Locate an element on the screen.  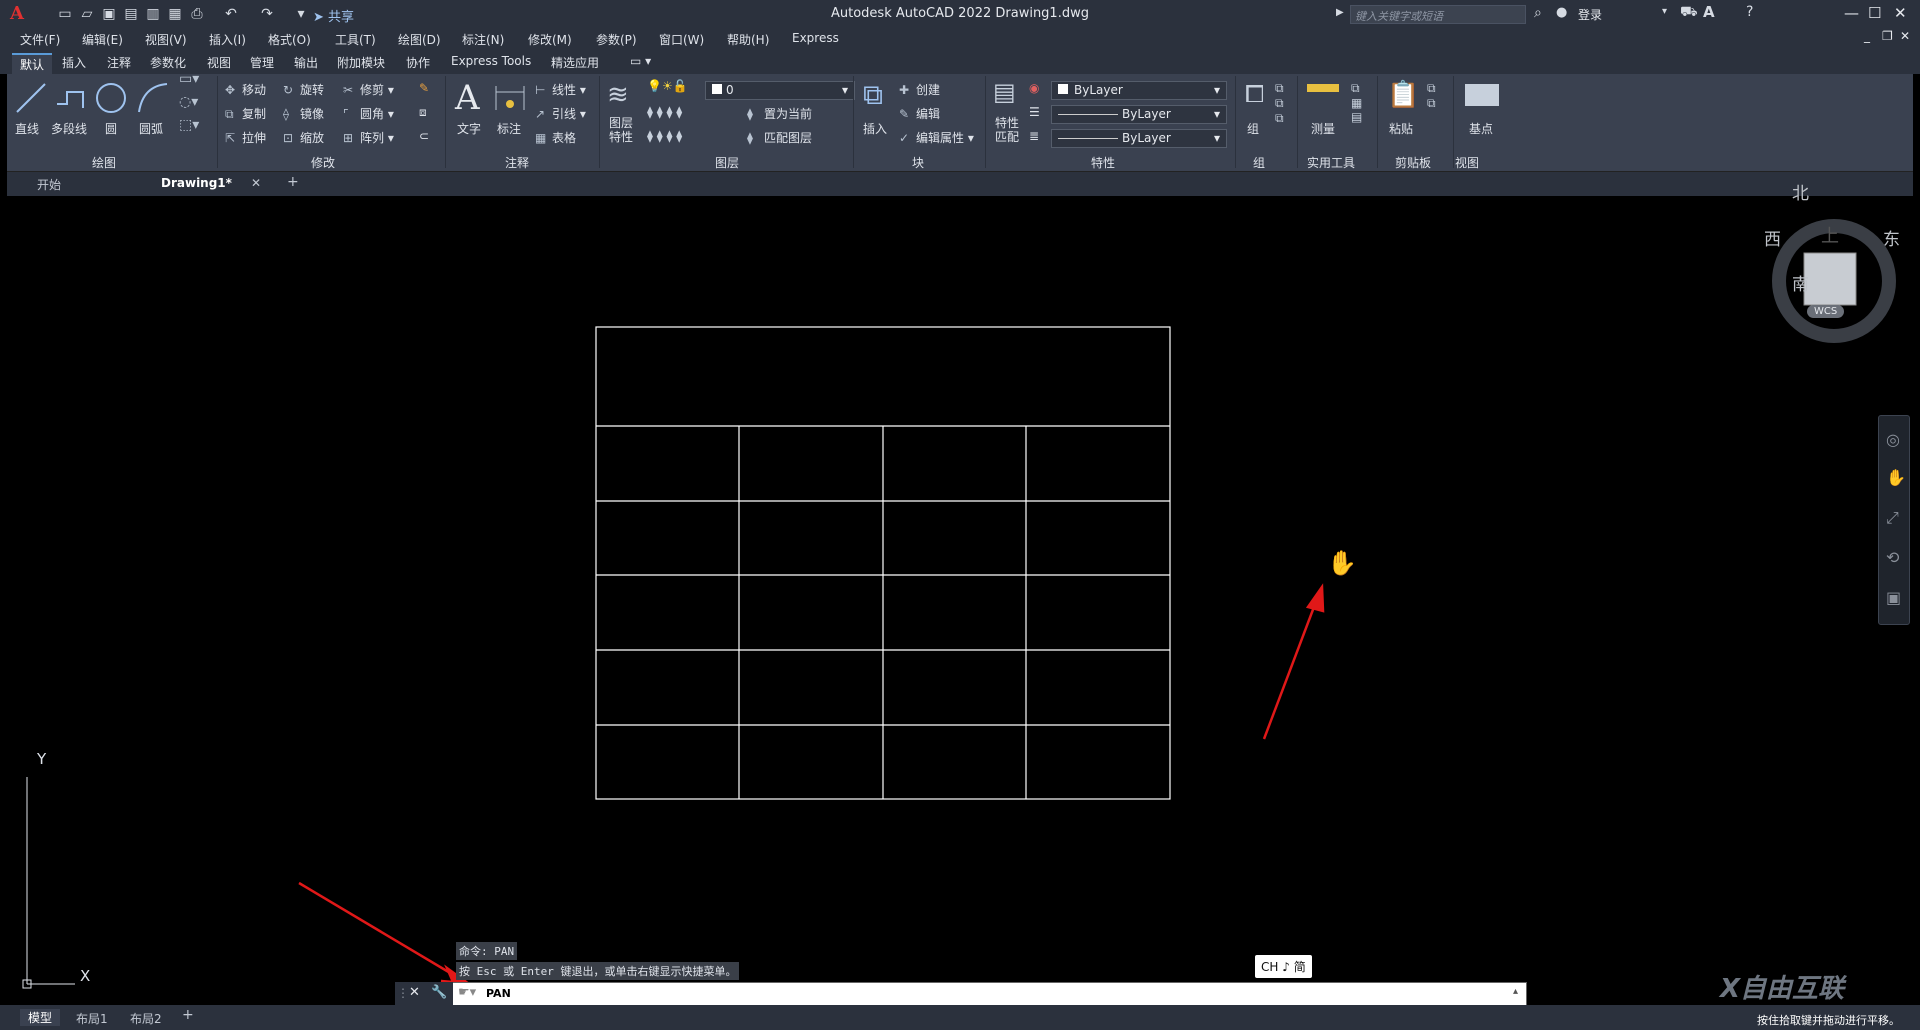
linetype-icon: ☰ is located at coordinates (1034, 112).